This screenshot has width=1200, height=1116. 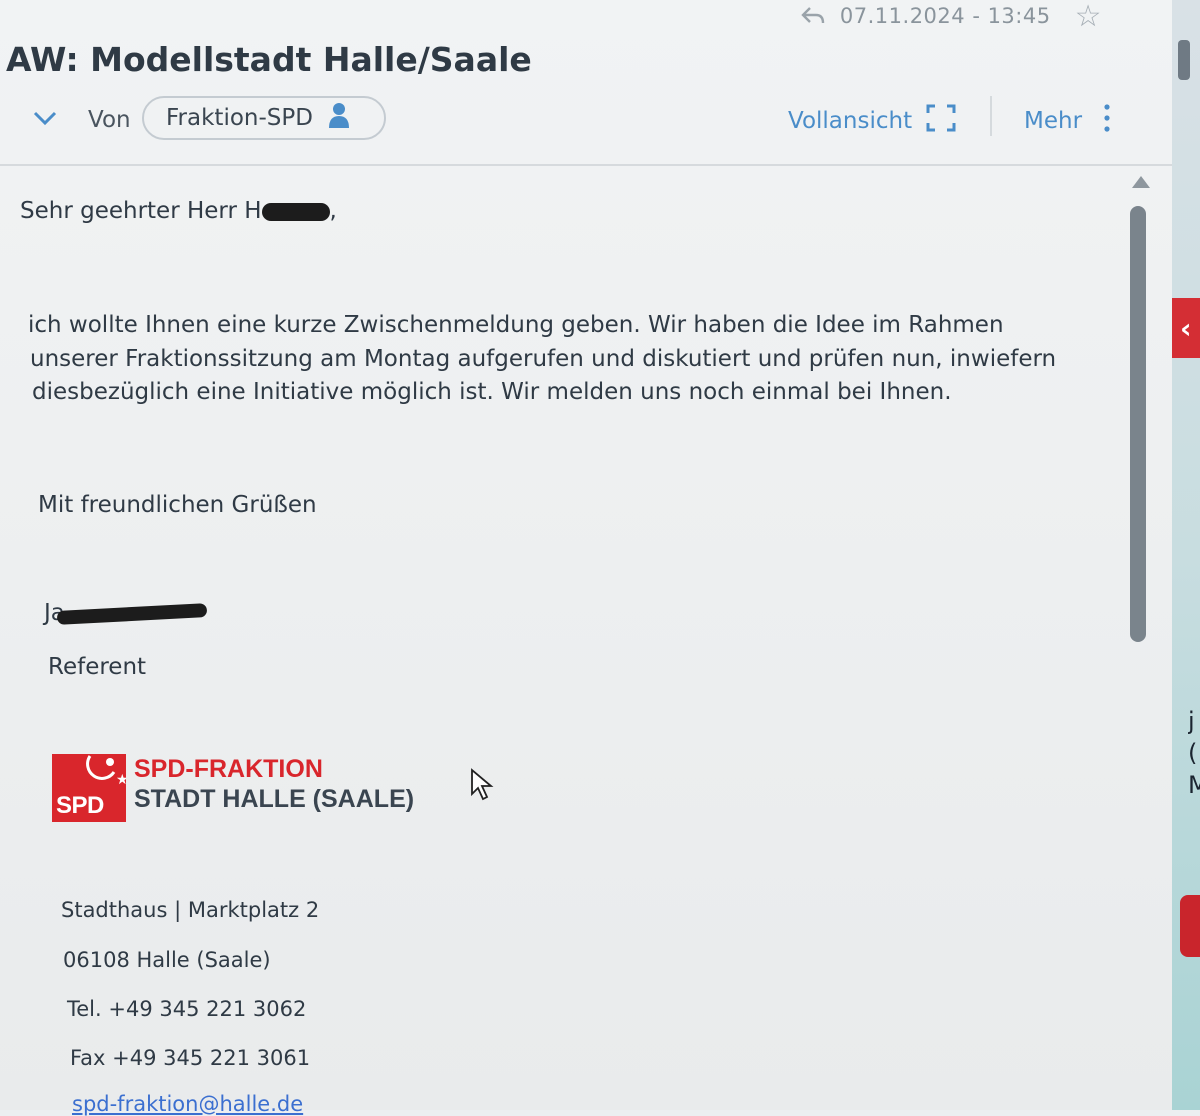 I want to click on cropped-glyph: j, so click(x=1191, y=721).